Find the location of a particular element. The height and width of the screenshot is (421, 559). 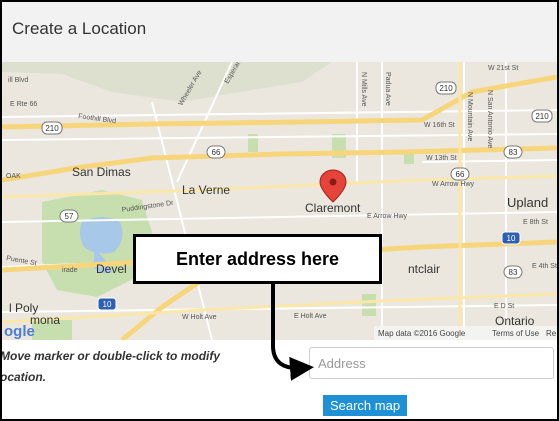

map-label-ontario: Ontario is located at coordinates (515, 321).